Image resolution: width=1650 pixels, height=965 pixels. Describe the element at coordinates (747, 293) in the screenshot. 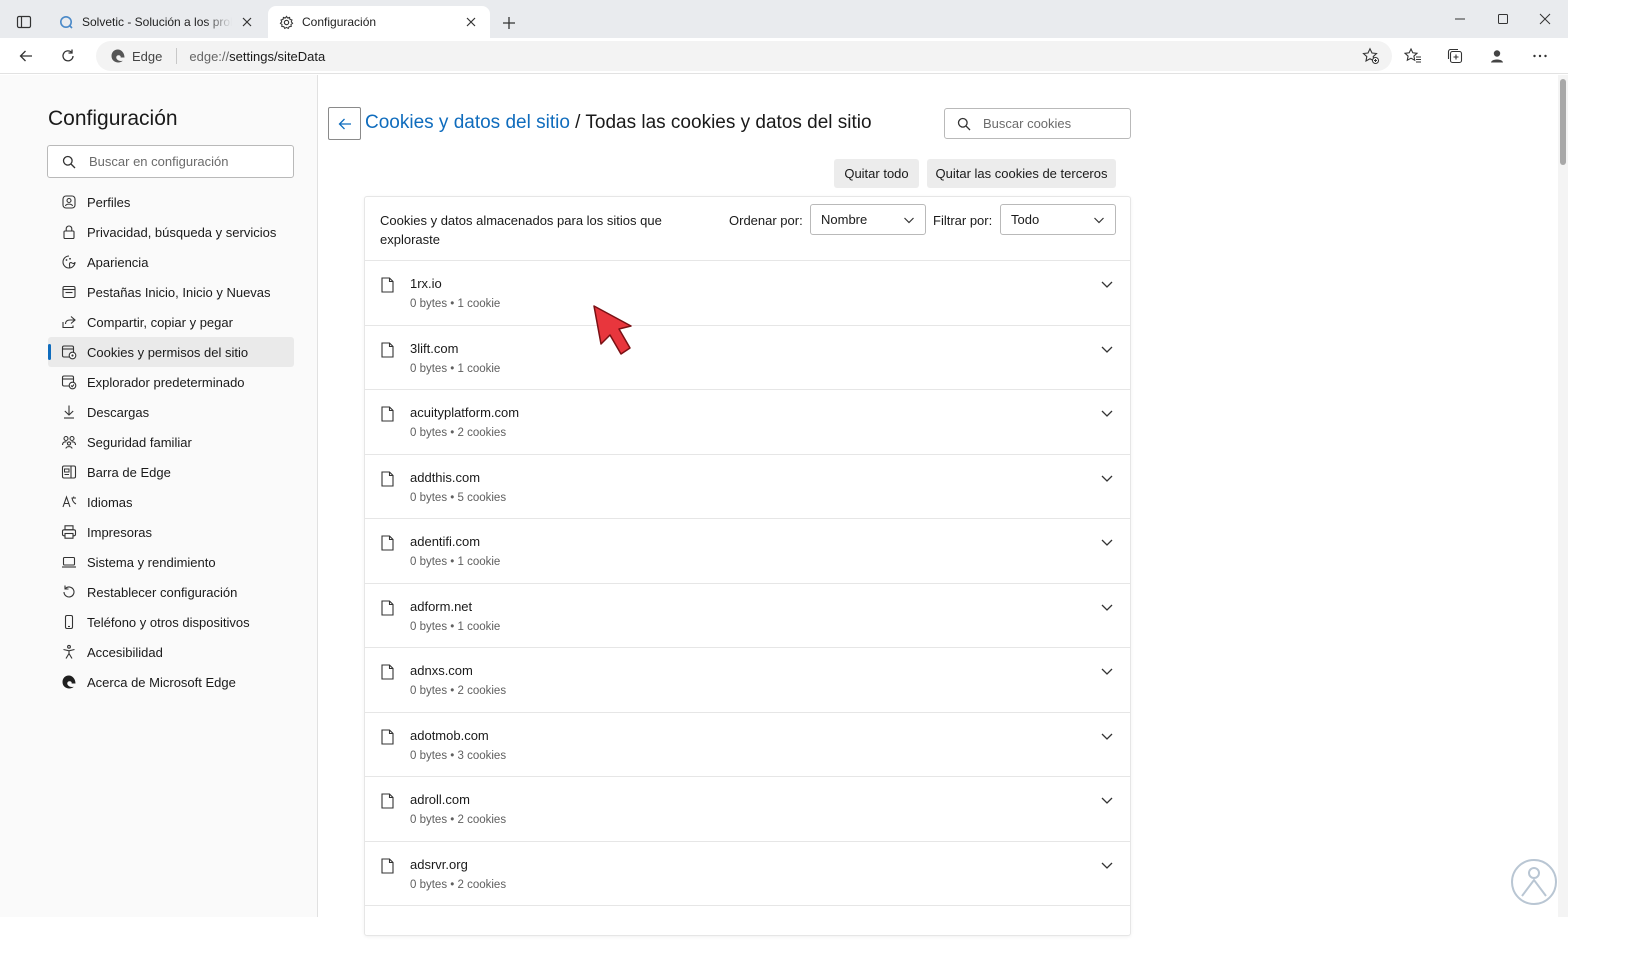

I see `site-row: 1rx.io 0 bytes • 1 cookie` at that location.